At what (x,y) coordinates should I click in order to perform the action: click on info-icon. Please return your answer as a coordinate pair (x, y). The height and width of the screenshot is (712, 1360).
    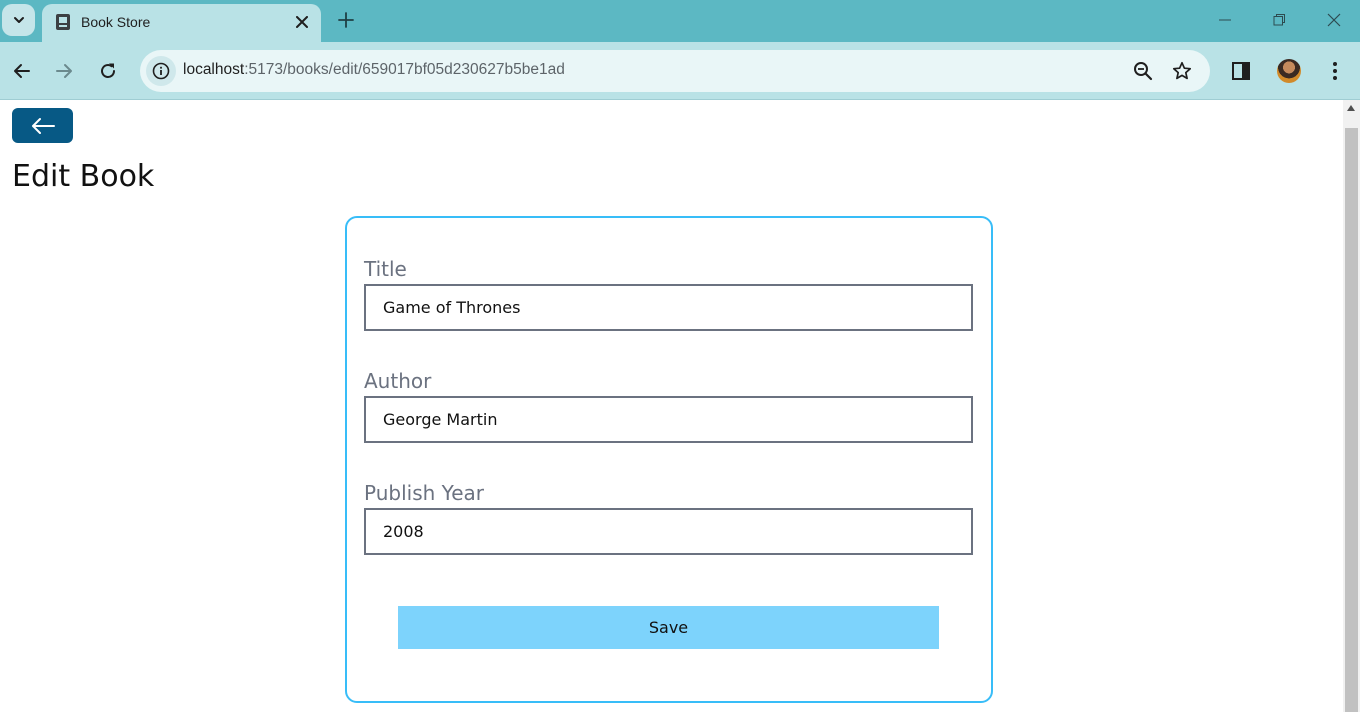
    Looking at the image, I should click on (161, 71).